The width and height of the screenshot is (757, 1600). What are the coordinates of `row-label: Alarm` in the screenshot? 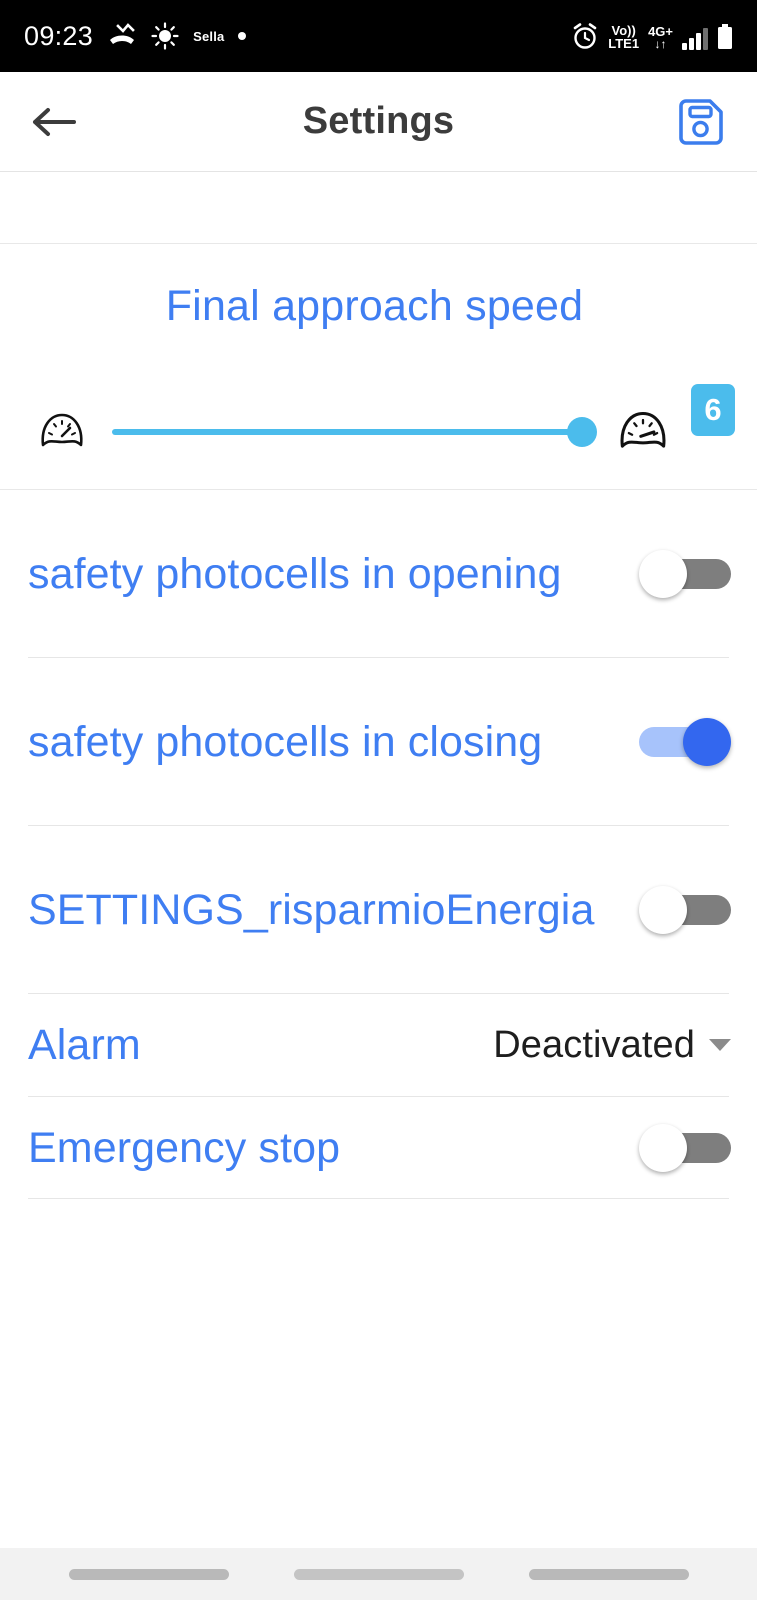 It's located at (84, 1045).